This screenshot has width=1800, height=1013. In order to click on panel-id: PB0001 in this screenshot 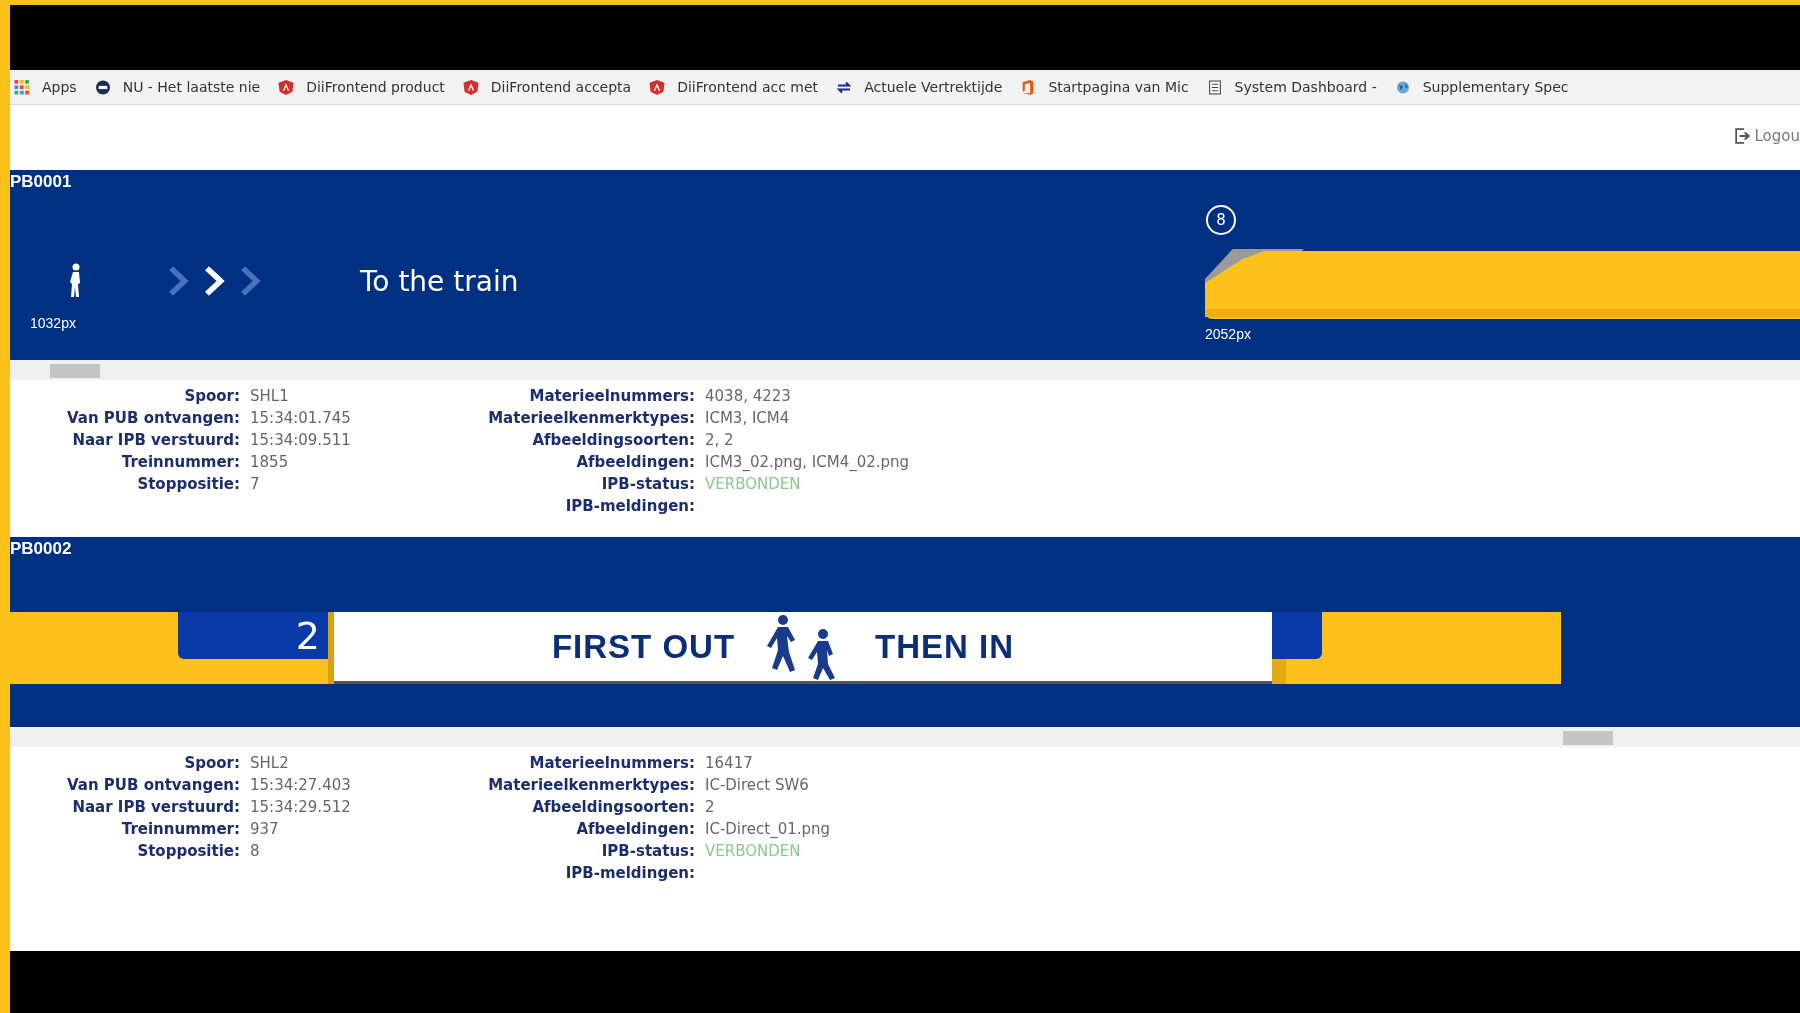, I will do `click(41, 182)`.